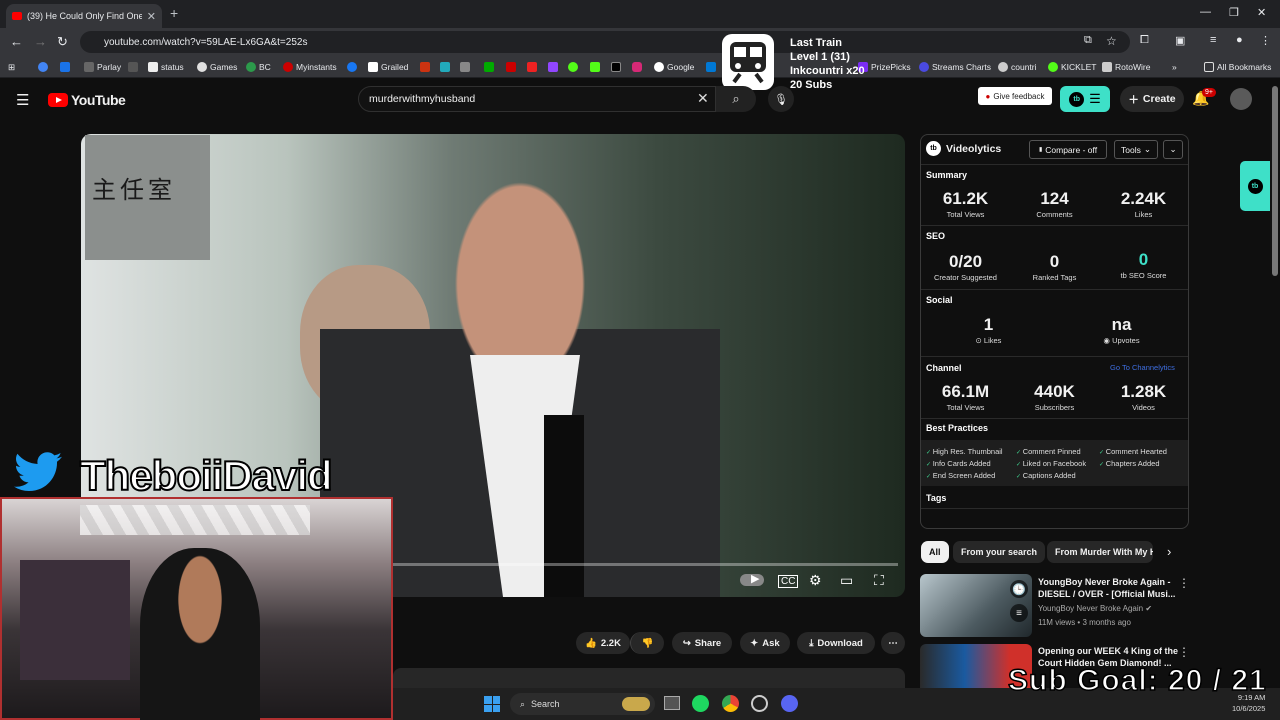 The width and height of the screenshot is (1280, 720). What do you see at coordinates (1174, 67) in the screenshot?
I see `more-bookmarks-icon: »` at bounding box center [1174, 67].